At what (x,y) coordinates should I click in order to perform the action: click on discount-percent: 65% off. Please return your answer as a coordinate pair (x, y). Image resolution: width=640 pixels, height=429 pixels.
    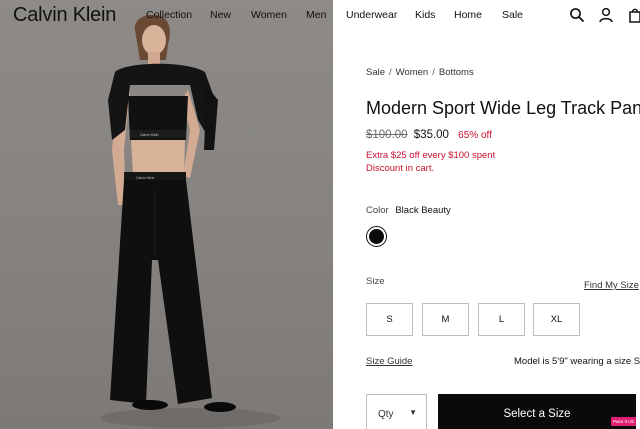
    Looking at the image, I should click on (475, 135).